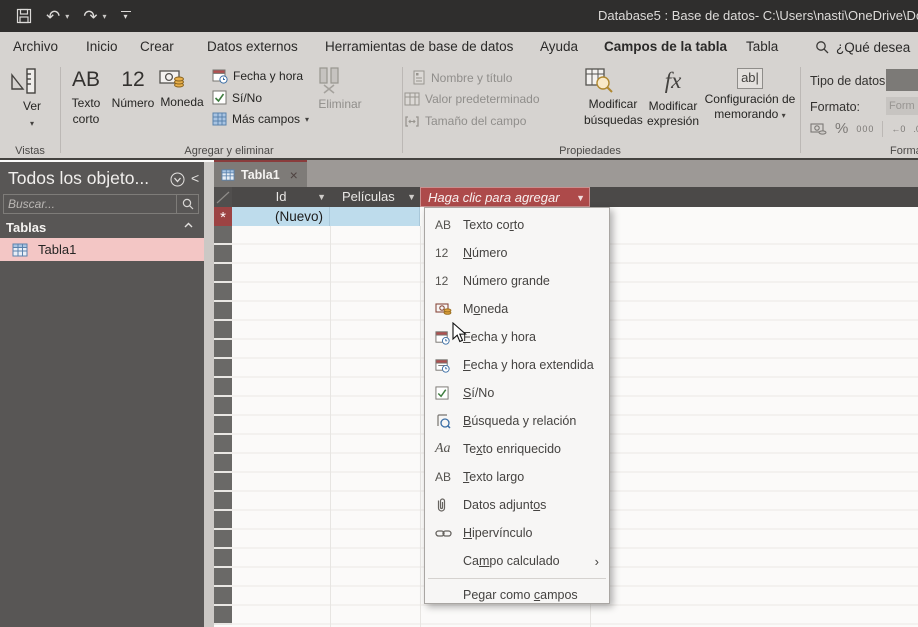  Describe the element at coordinates (915, 129) in the screenshot. I see `increase-decimals-icon: .00` at that location.